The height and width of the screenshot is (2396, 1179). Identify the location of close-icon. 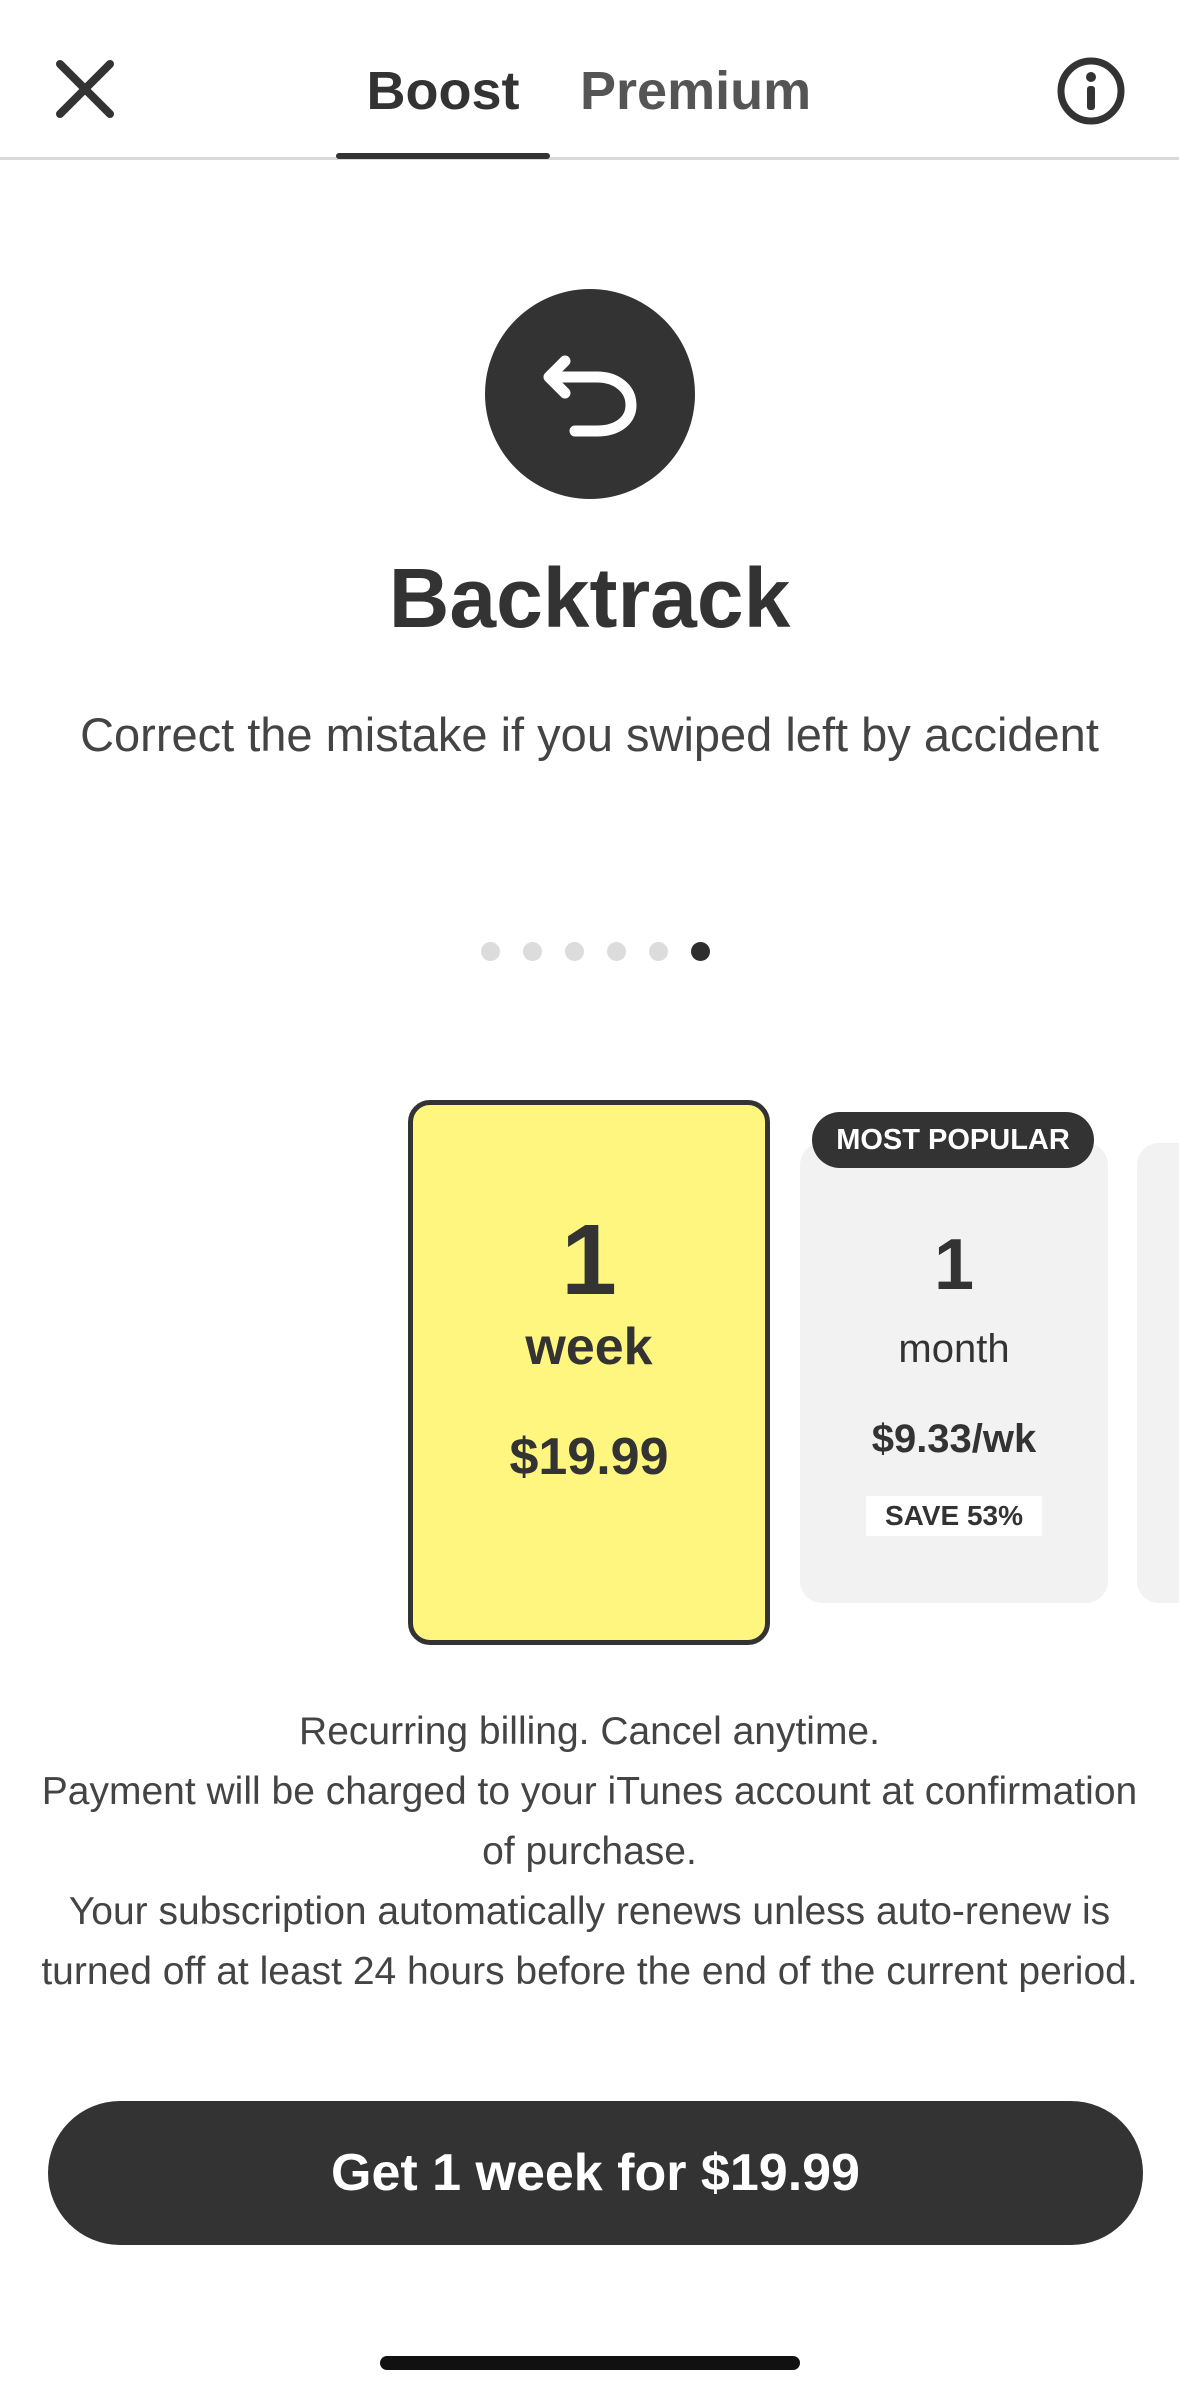
(85, 89).